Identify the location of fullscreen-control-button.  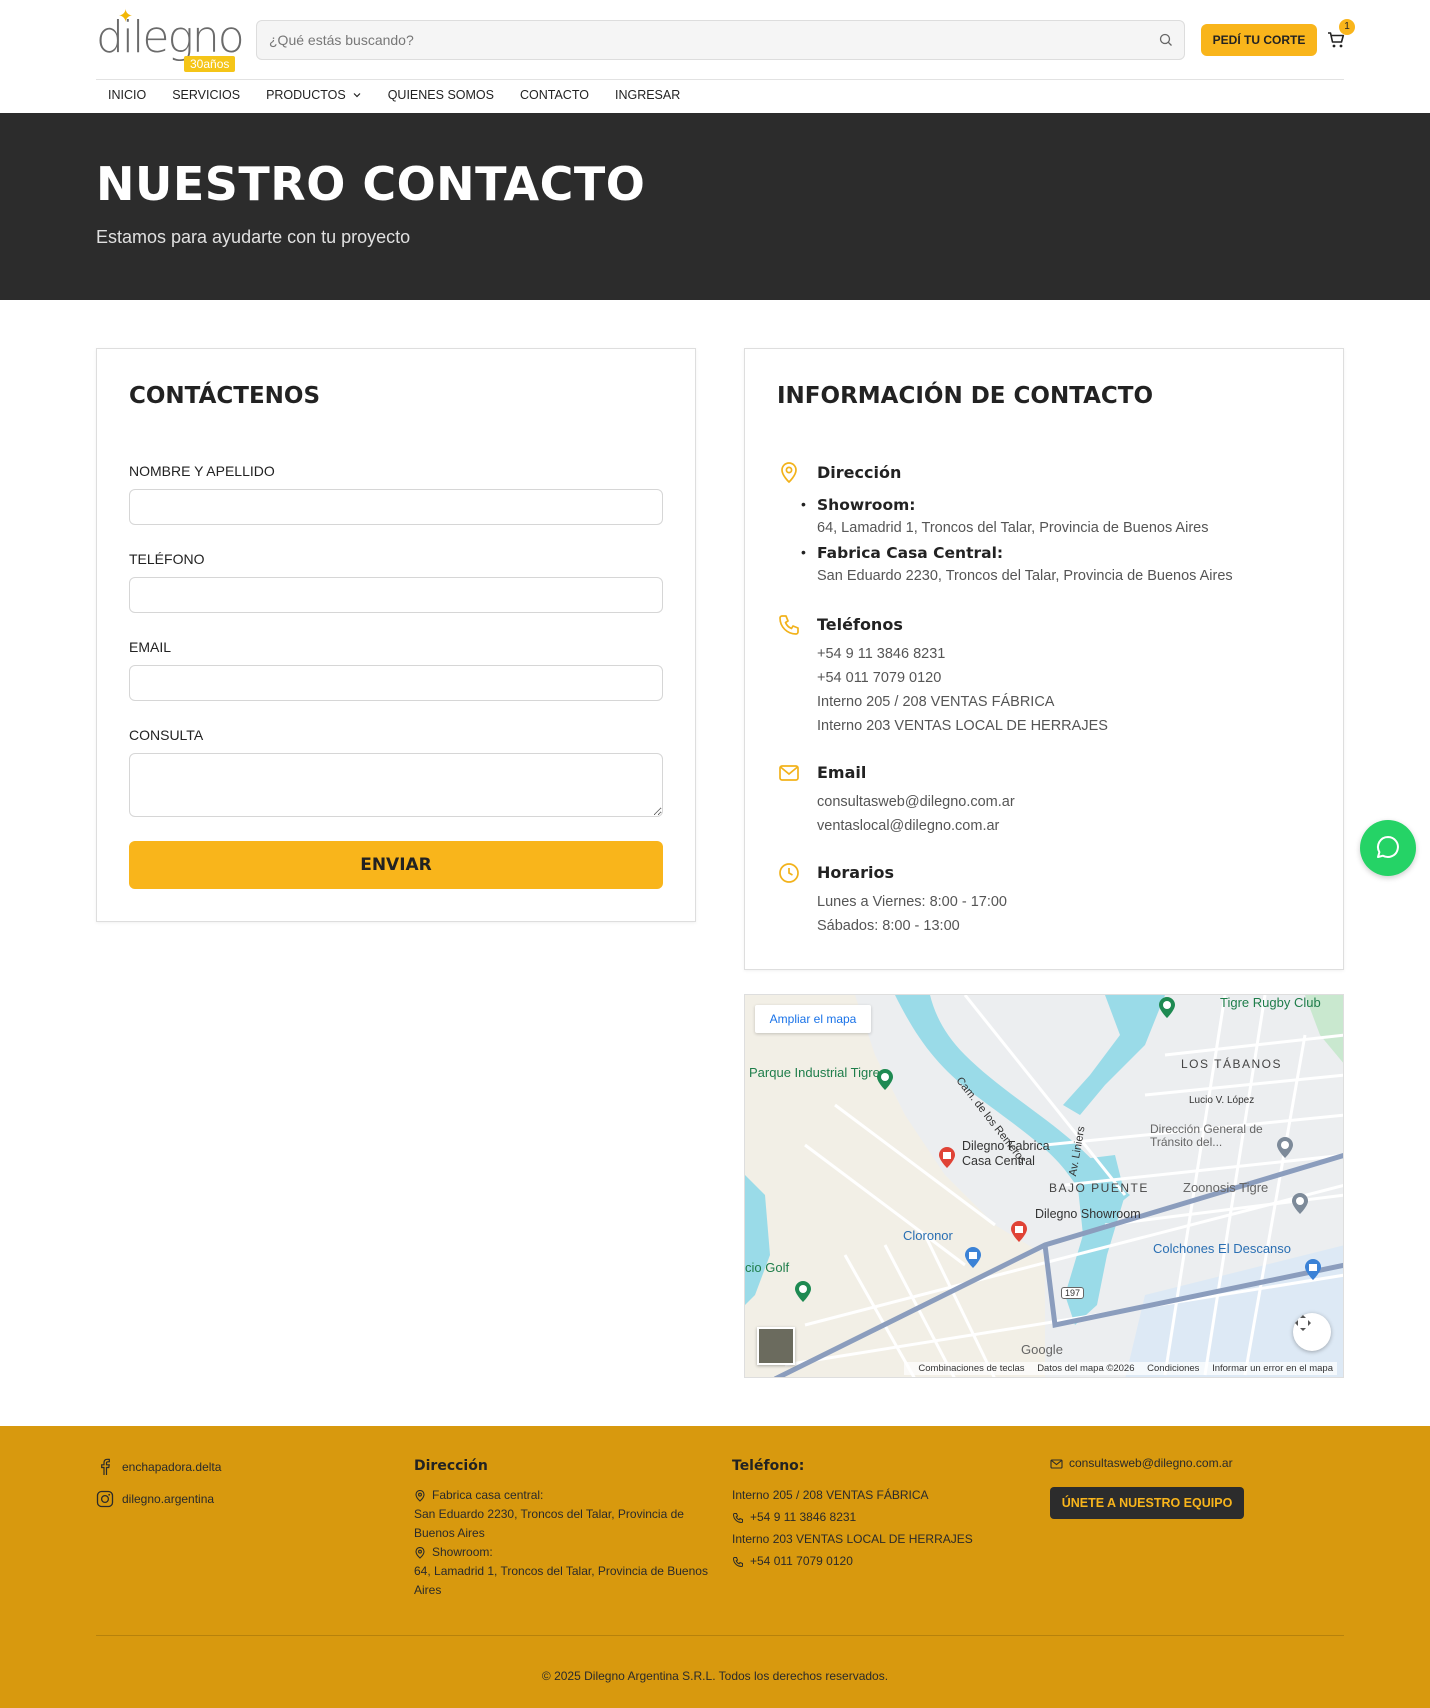
(1312, 1332).